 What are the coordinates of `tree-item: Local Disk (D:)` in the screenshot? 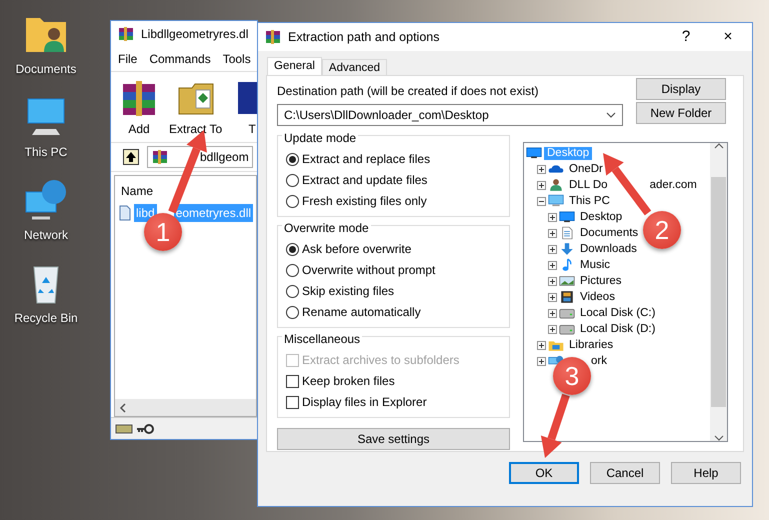 It's located at (617, 329).